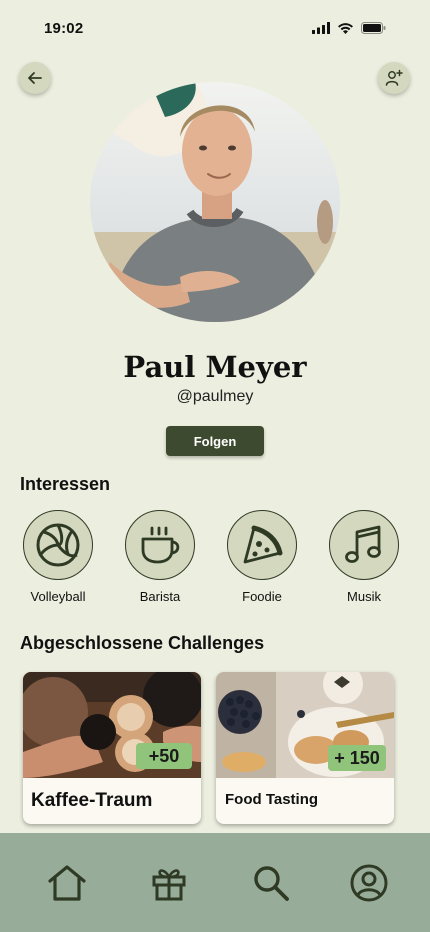 Image resolution: width=430 pixels, height=932 pixels. I want to click on bottom-nav, so click(215, 882).